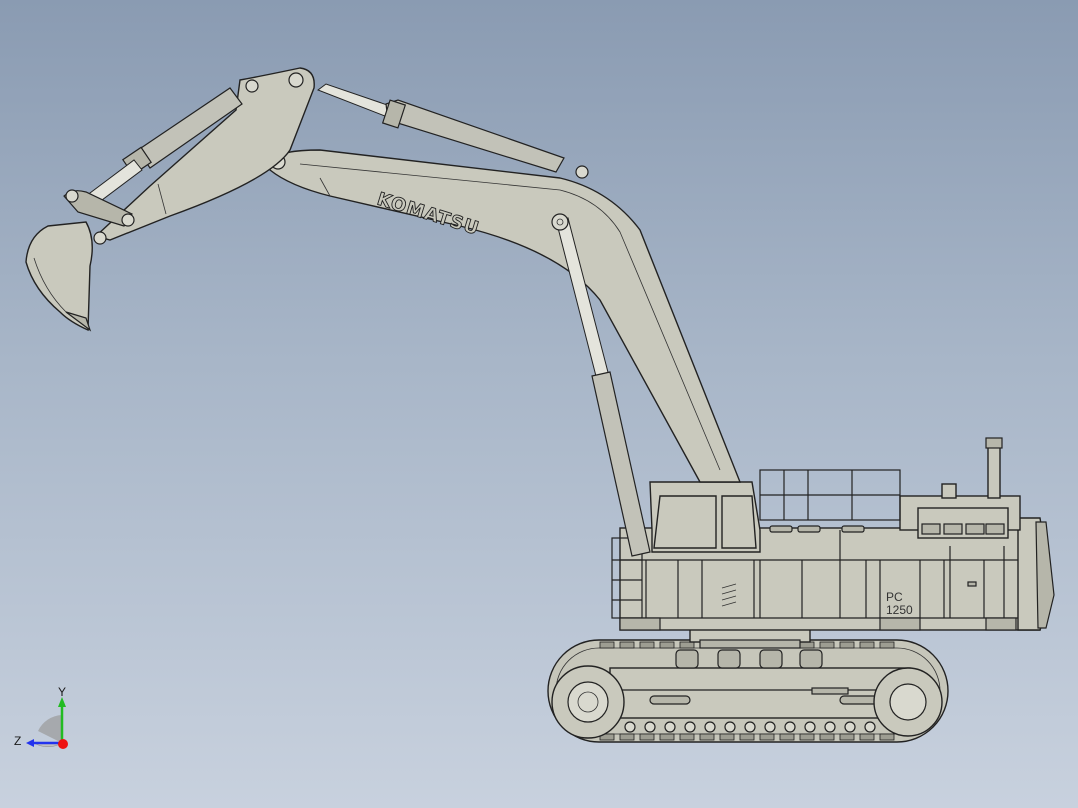  What do you see at coordinates (748, 691) in the screenshot?
I see `track-assembly` at bounding box center [748, 691].